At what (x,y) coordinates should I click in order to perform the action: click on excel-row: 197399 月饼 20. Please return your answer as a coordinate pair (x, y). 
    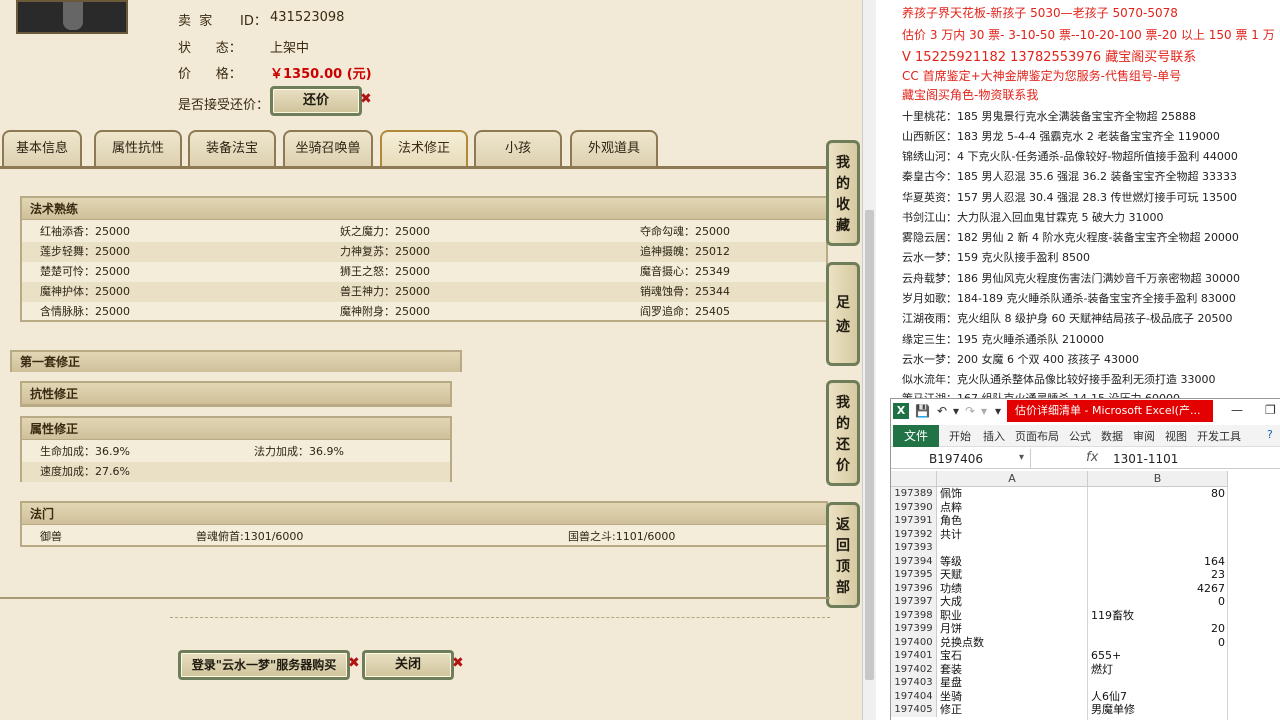
    Looking at the image, I should click on (1085, 629).